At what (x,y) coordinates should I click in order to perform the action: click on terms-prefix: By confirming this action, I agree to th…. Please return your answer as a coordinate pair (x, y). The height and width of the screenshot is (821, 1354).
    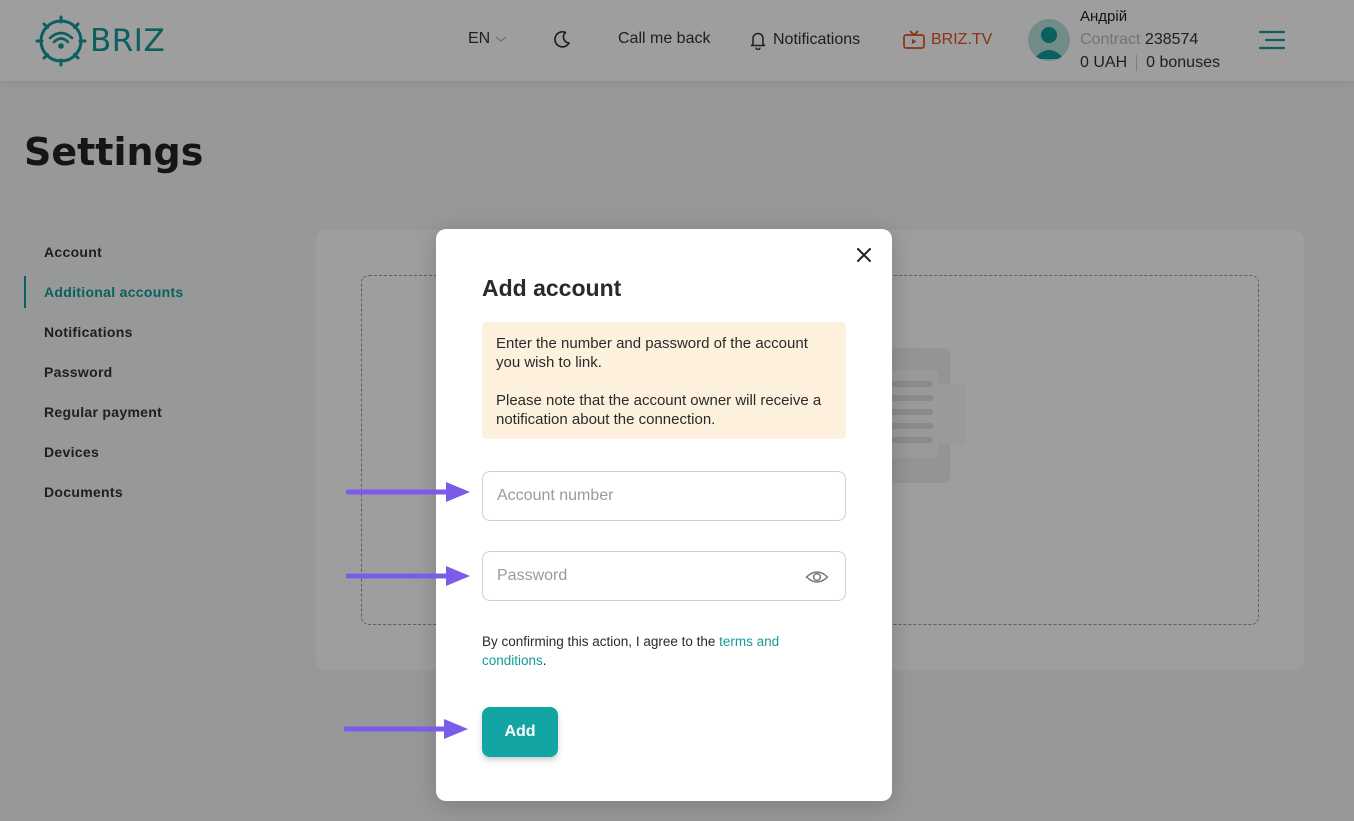
    Looking at the image, I should click on (601, 641).